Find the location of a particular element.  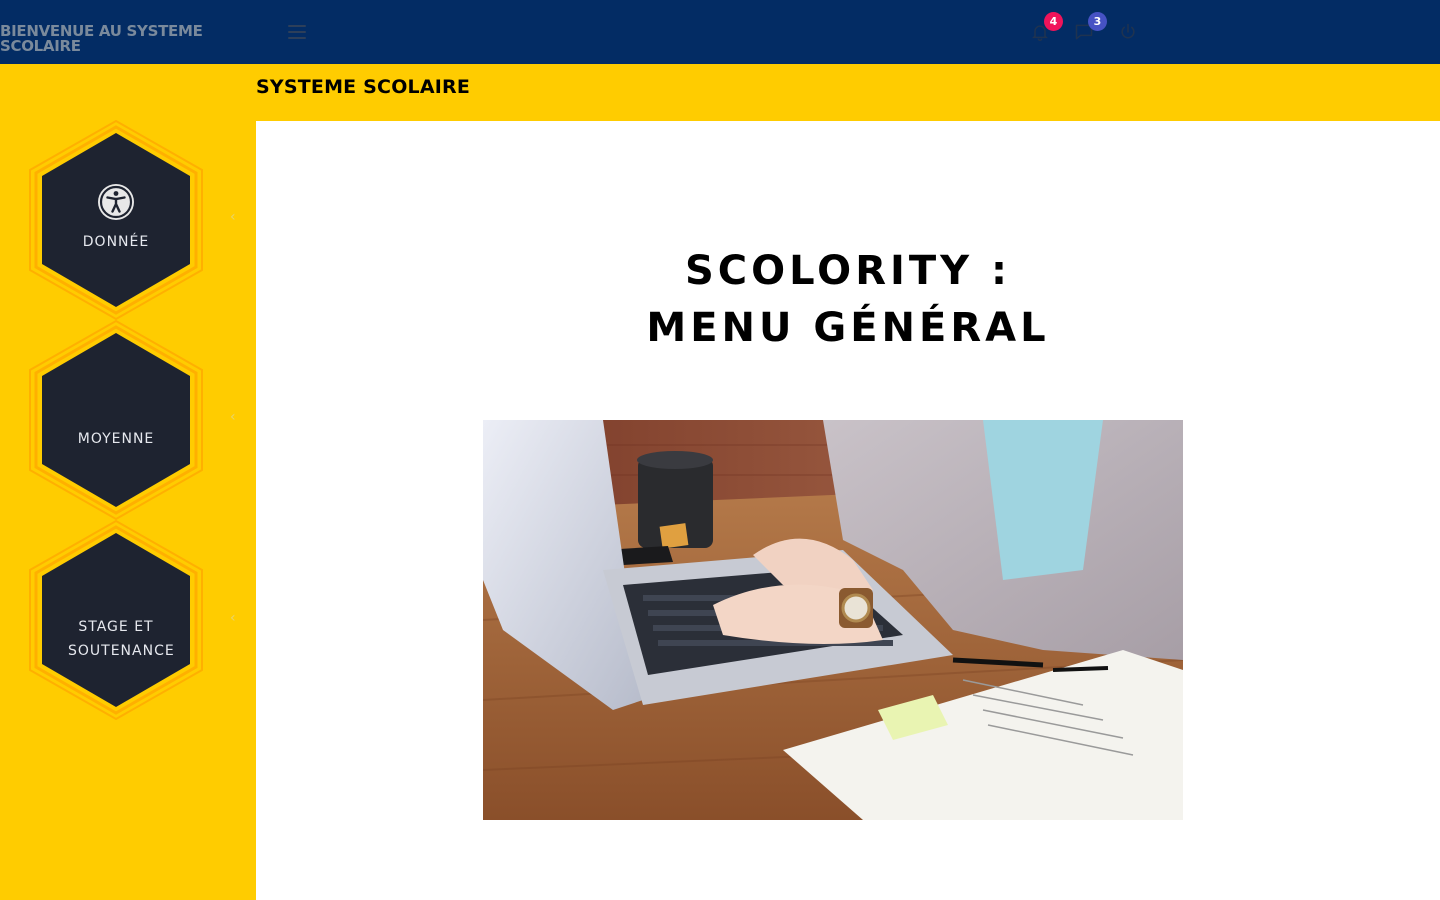

hamburger-menu-icon is located at coordinates (297, 32).